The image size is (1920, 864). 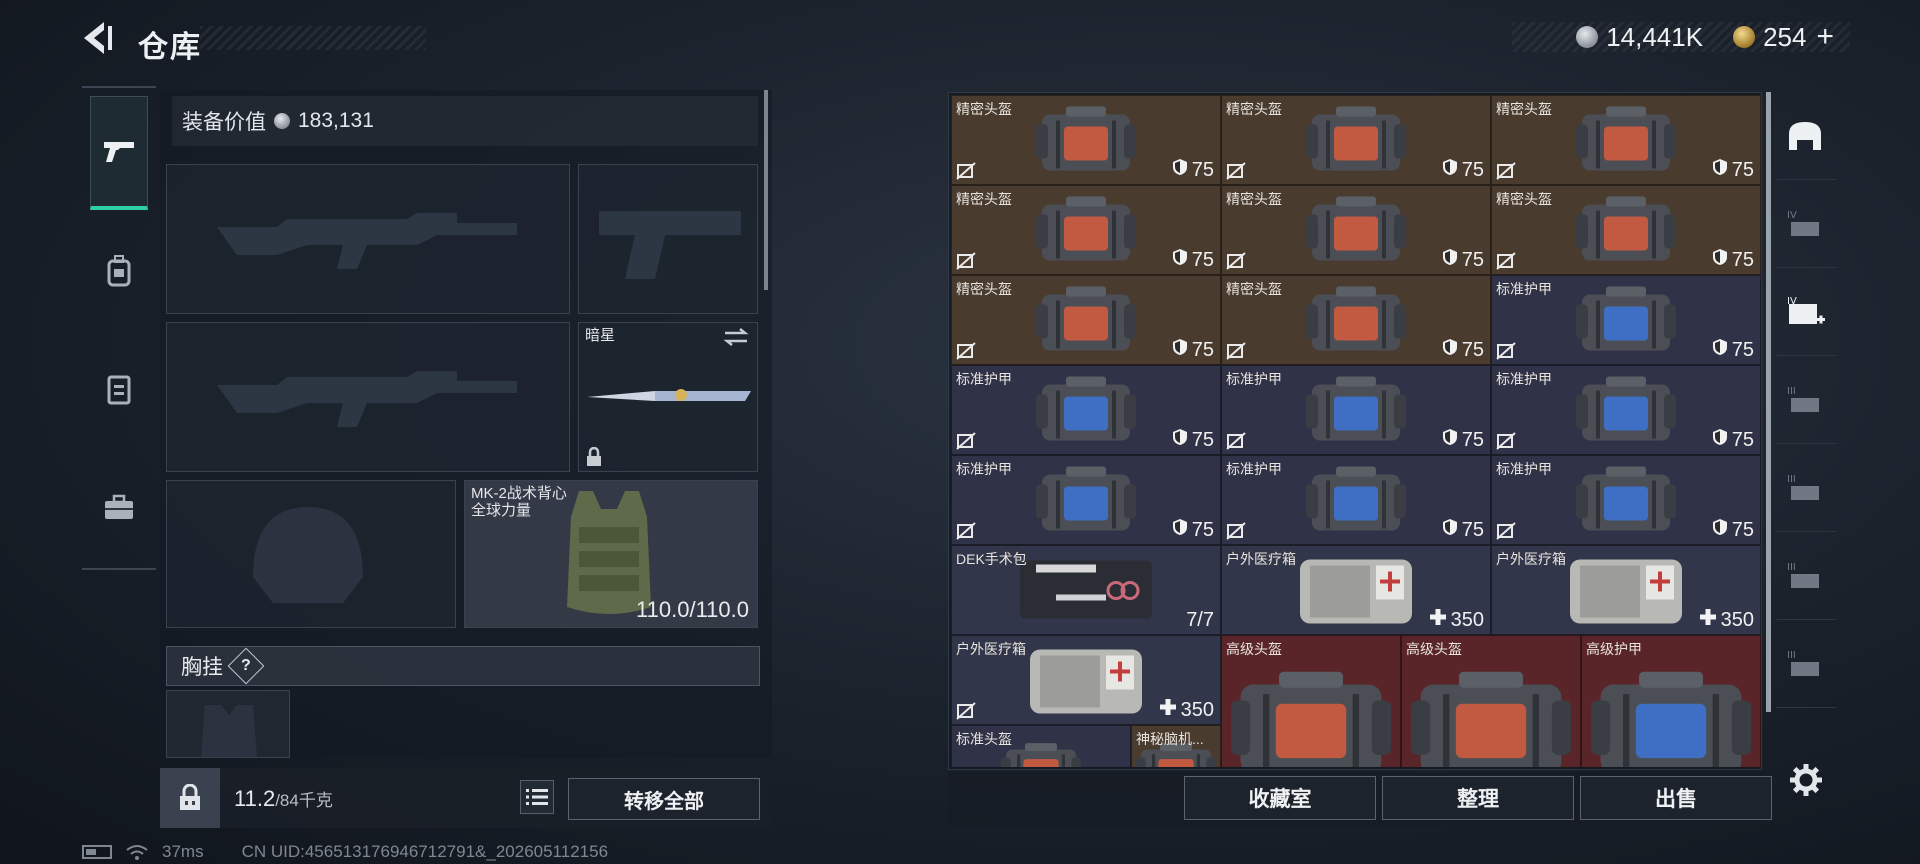 I want to click on surgery-kit-image-icon, so click(x=1086, y=591).